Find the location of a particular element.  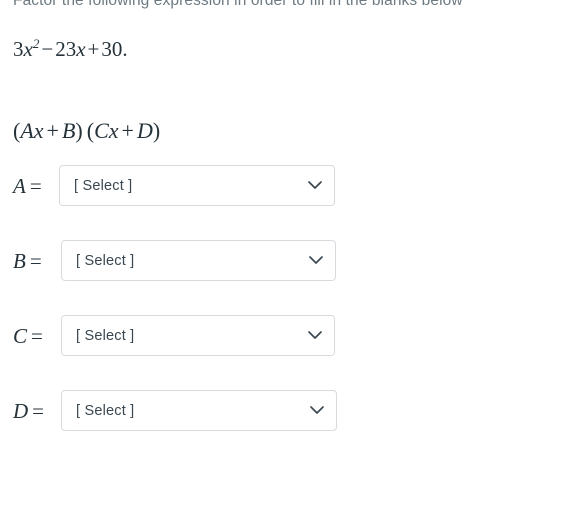

select-dropdown-c: [ Select ] is located at coordinates (198, 335).